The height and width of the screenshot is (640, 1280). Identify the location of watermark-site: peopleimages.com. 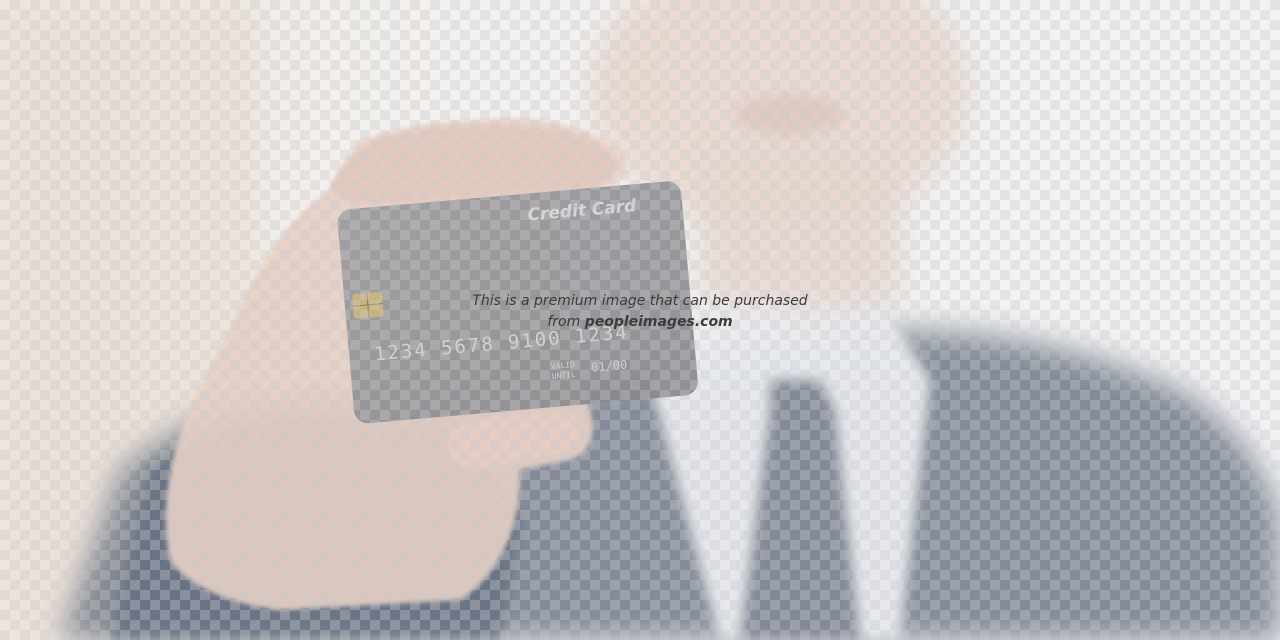
(658, 322).